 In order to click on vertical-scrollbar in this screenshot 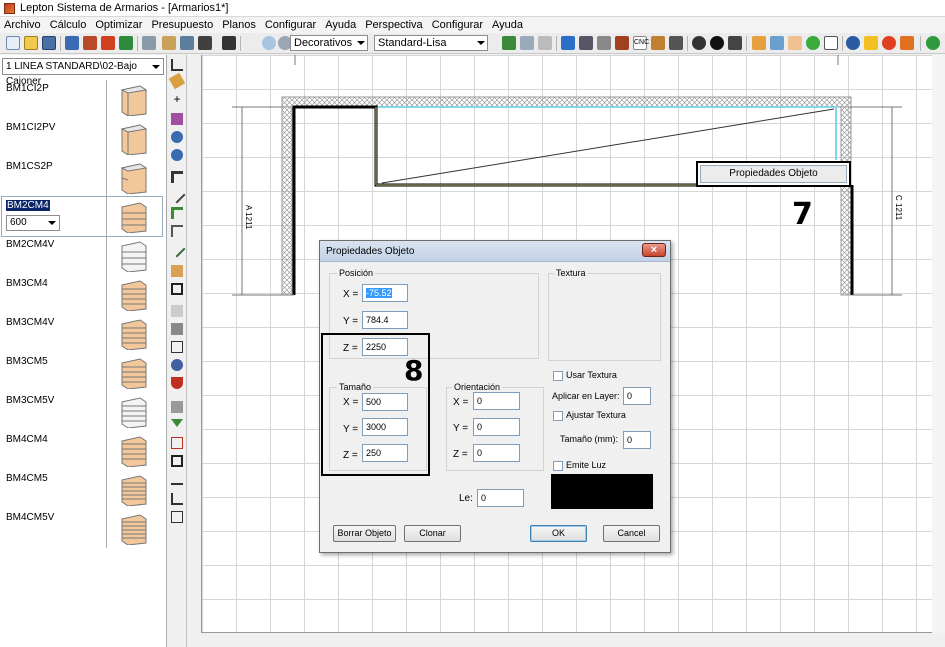, I will do `click(938, 344)`.